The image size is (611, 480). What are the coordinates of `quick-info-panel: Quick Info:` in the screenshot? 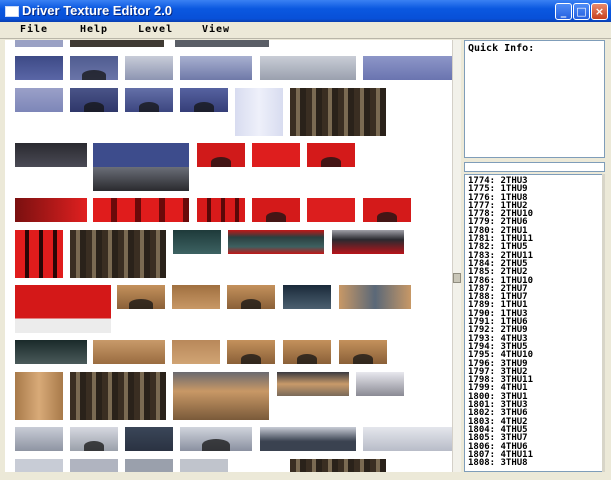 It's located at (534, 99).